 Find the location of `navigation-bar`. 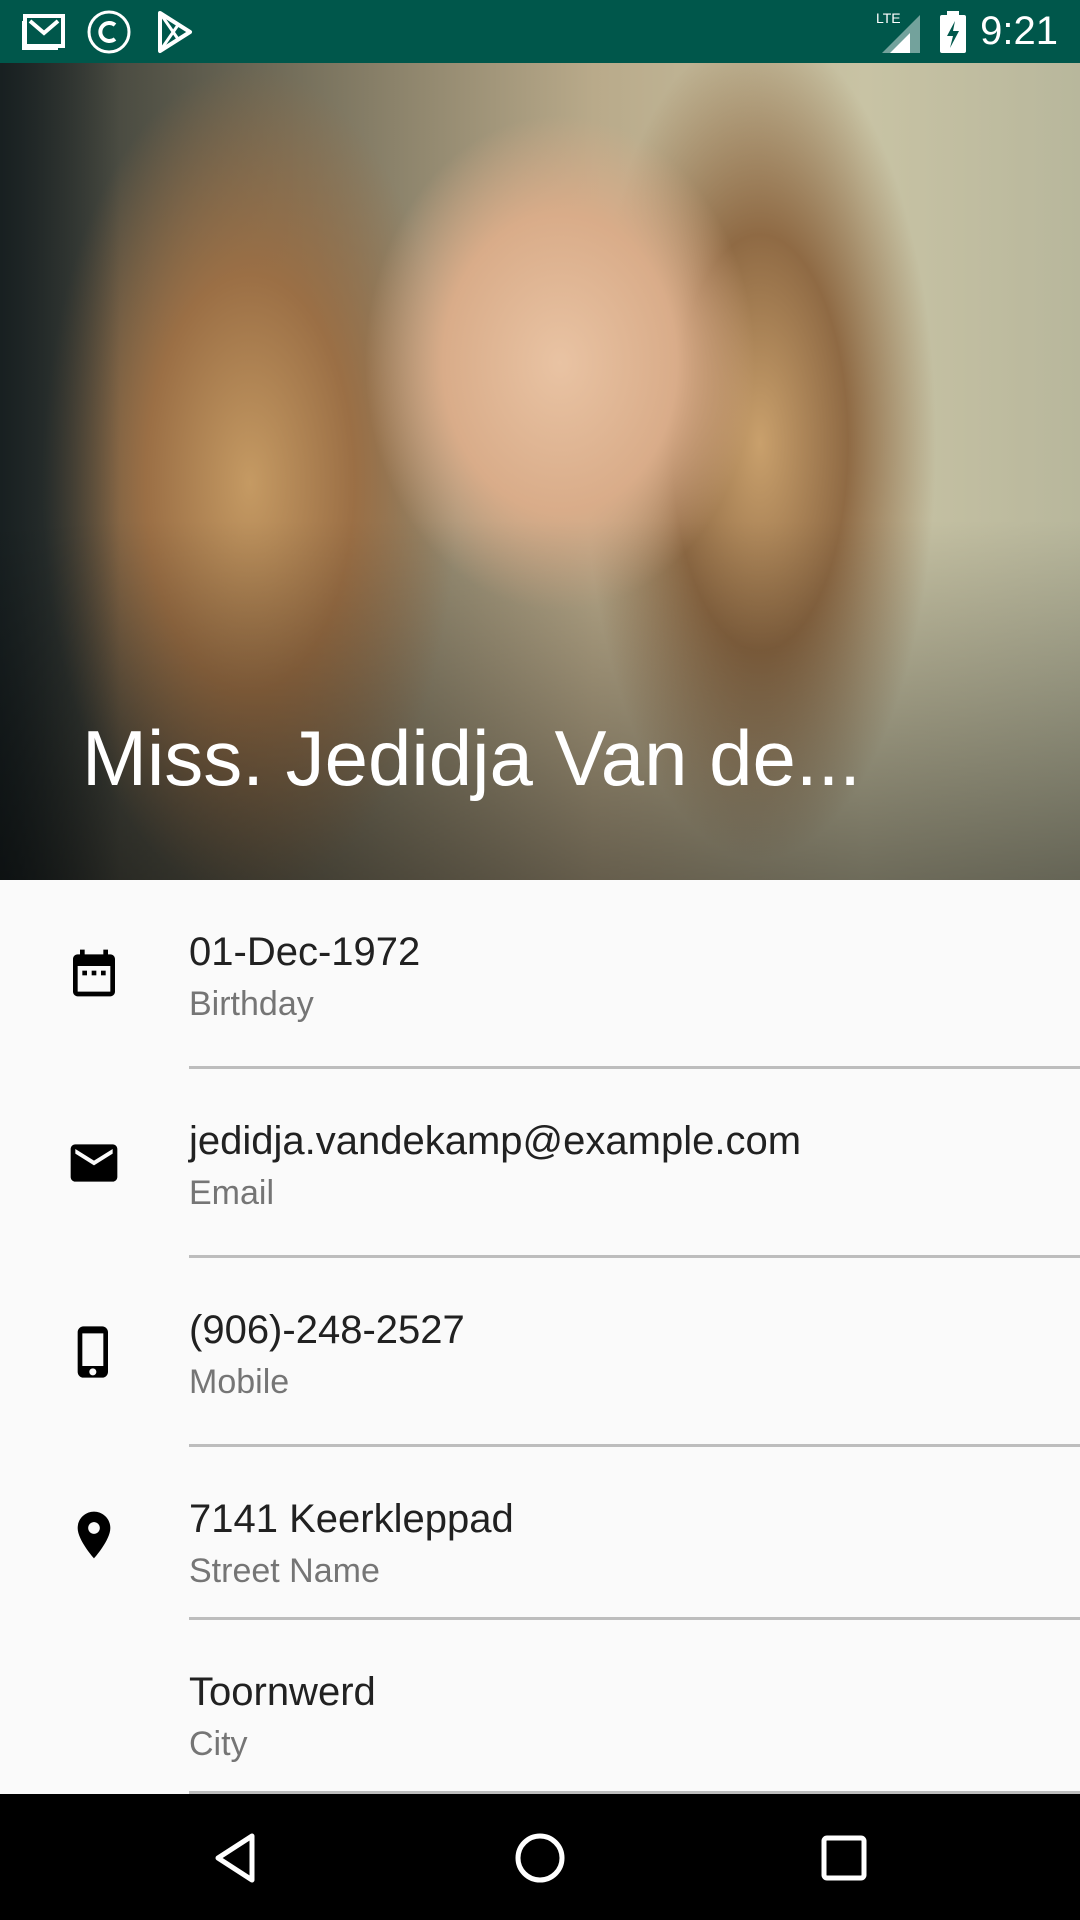

navigation-bar is located at coordinates (540, 1857).